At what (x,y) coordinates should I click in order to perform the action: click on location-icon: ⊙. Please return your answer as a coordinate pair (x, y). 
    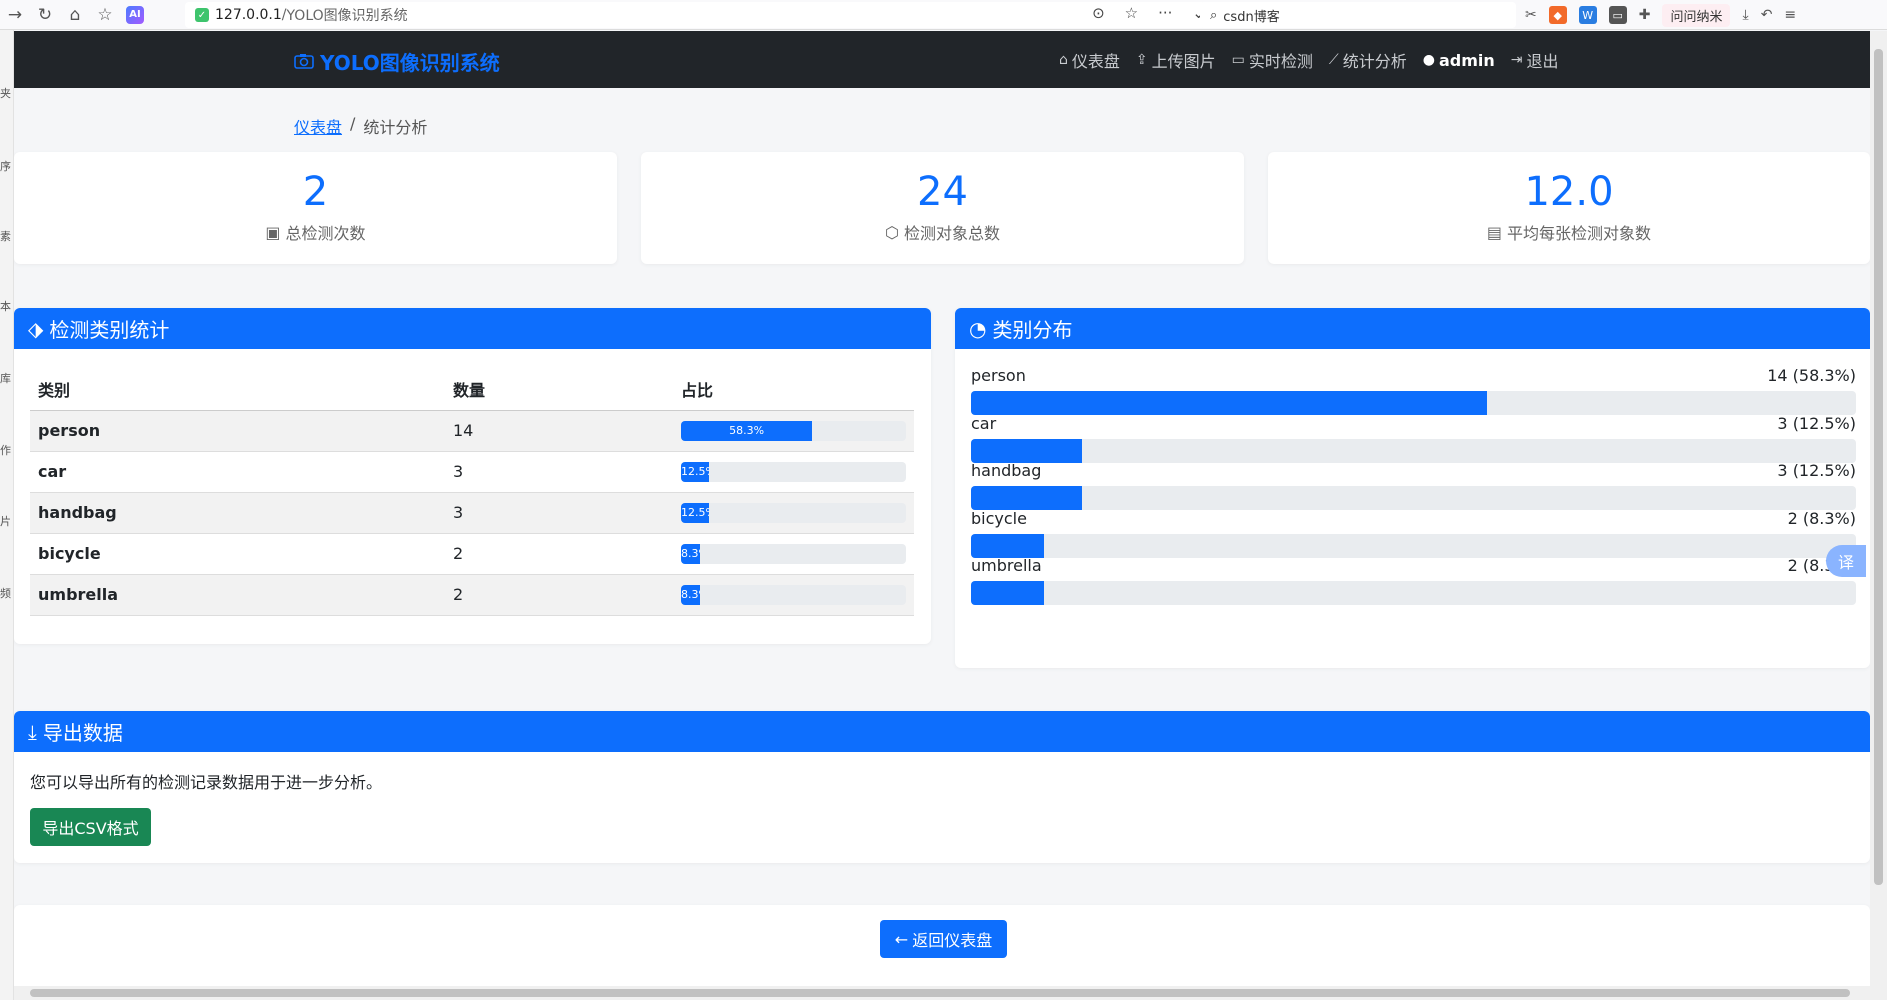
    Looking at the image, I should click on (1098, 13).